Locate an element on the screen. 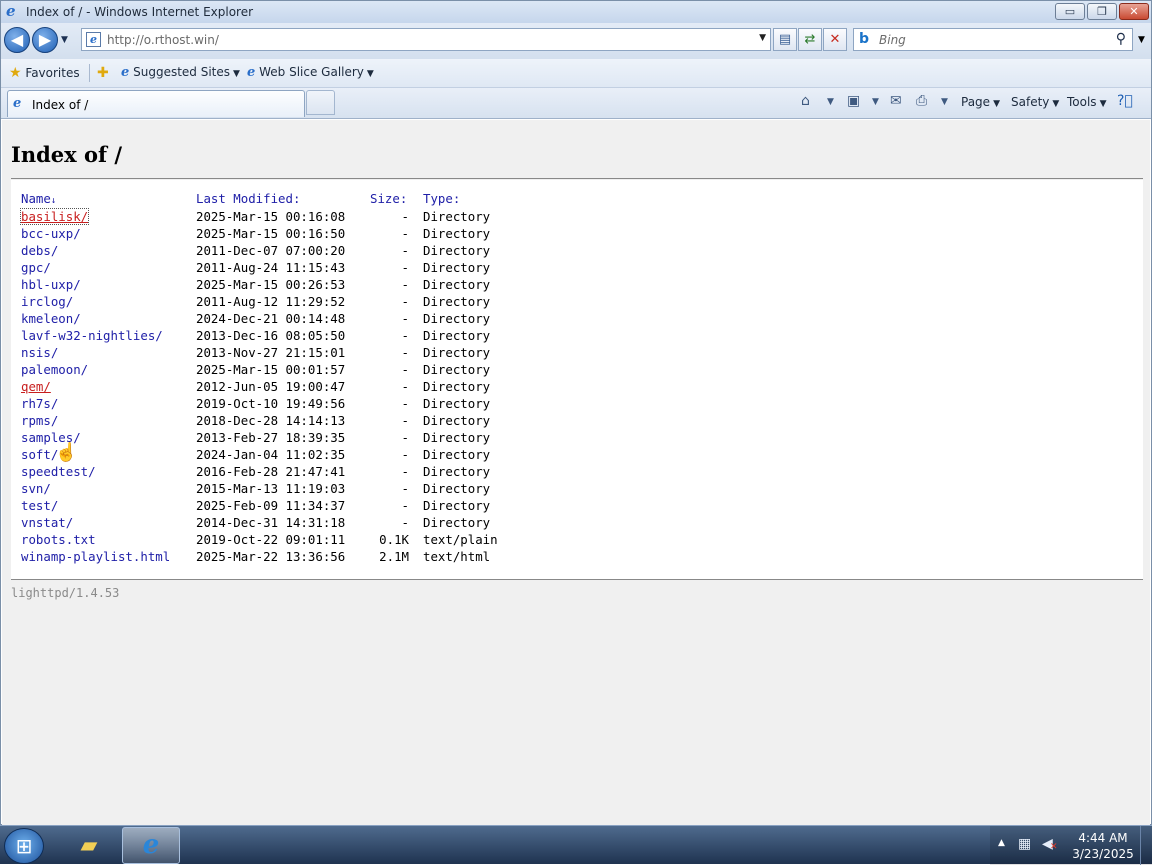  read-mail-icon: ✉ is located at coordinates (896, 101).